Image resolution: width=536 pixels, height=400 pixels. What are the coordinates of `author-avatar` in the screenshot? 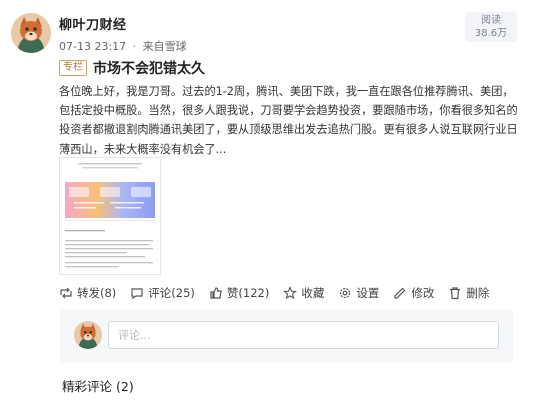 It's located at (31, 33).